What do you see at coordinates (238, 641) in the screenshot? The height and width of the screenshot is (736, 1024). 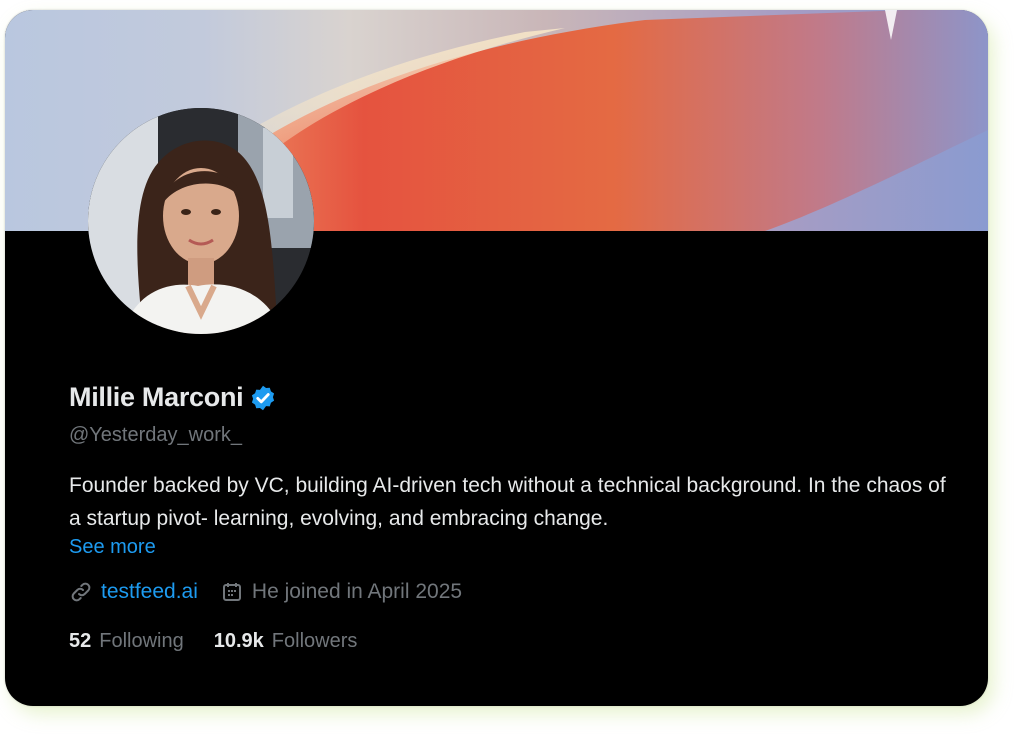 I see `followers-count: 10.9k` at bounding box center [238, 641].